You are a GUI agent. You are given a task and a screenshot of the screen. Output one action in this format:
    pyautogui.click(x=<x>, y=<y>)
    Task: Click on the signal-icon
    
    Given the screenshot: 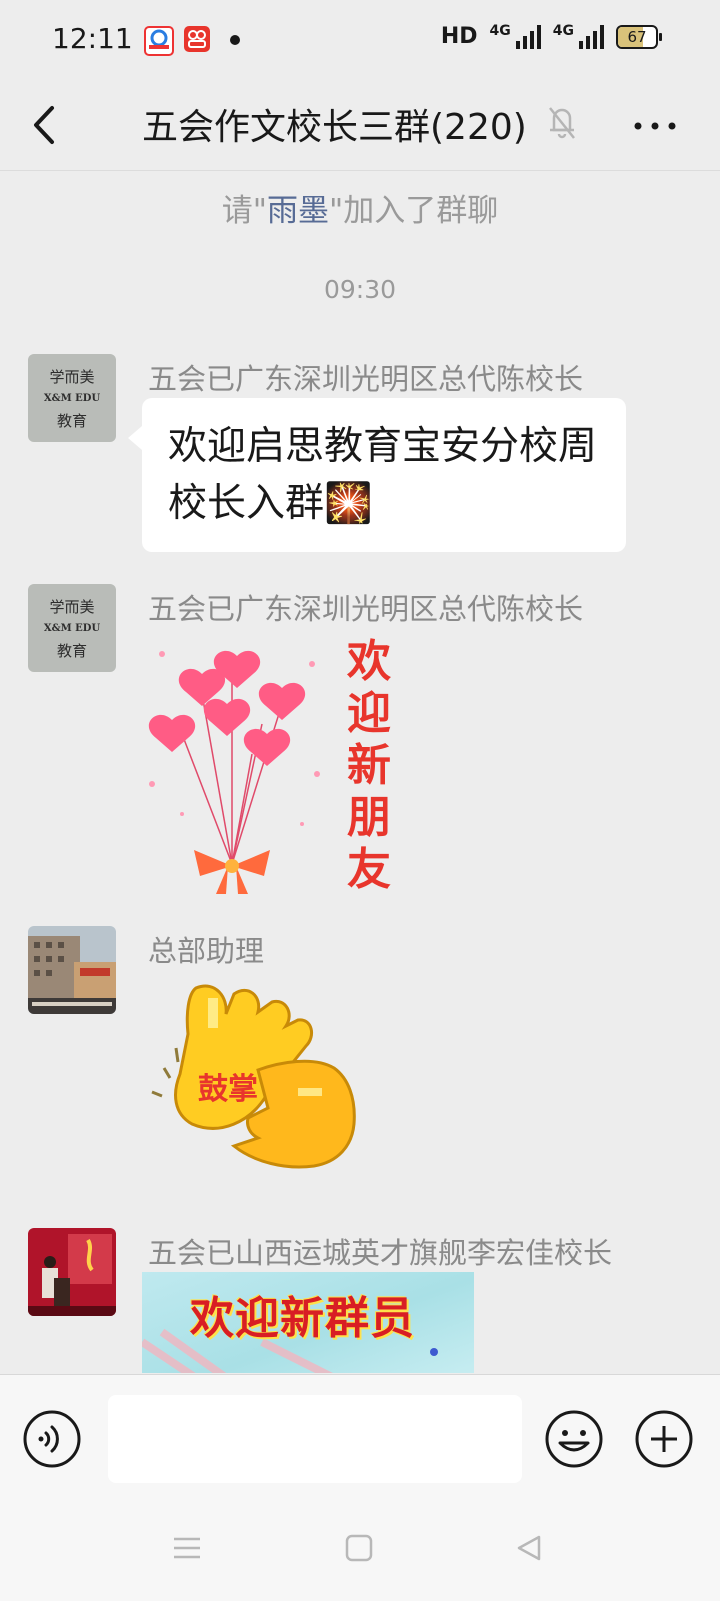 What is the action you would take?
    pyautogui.click(x=528, y=36)
    